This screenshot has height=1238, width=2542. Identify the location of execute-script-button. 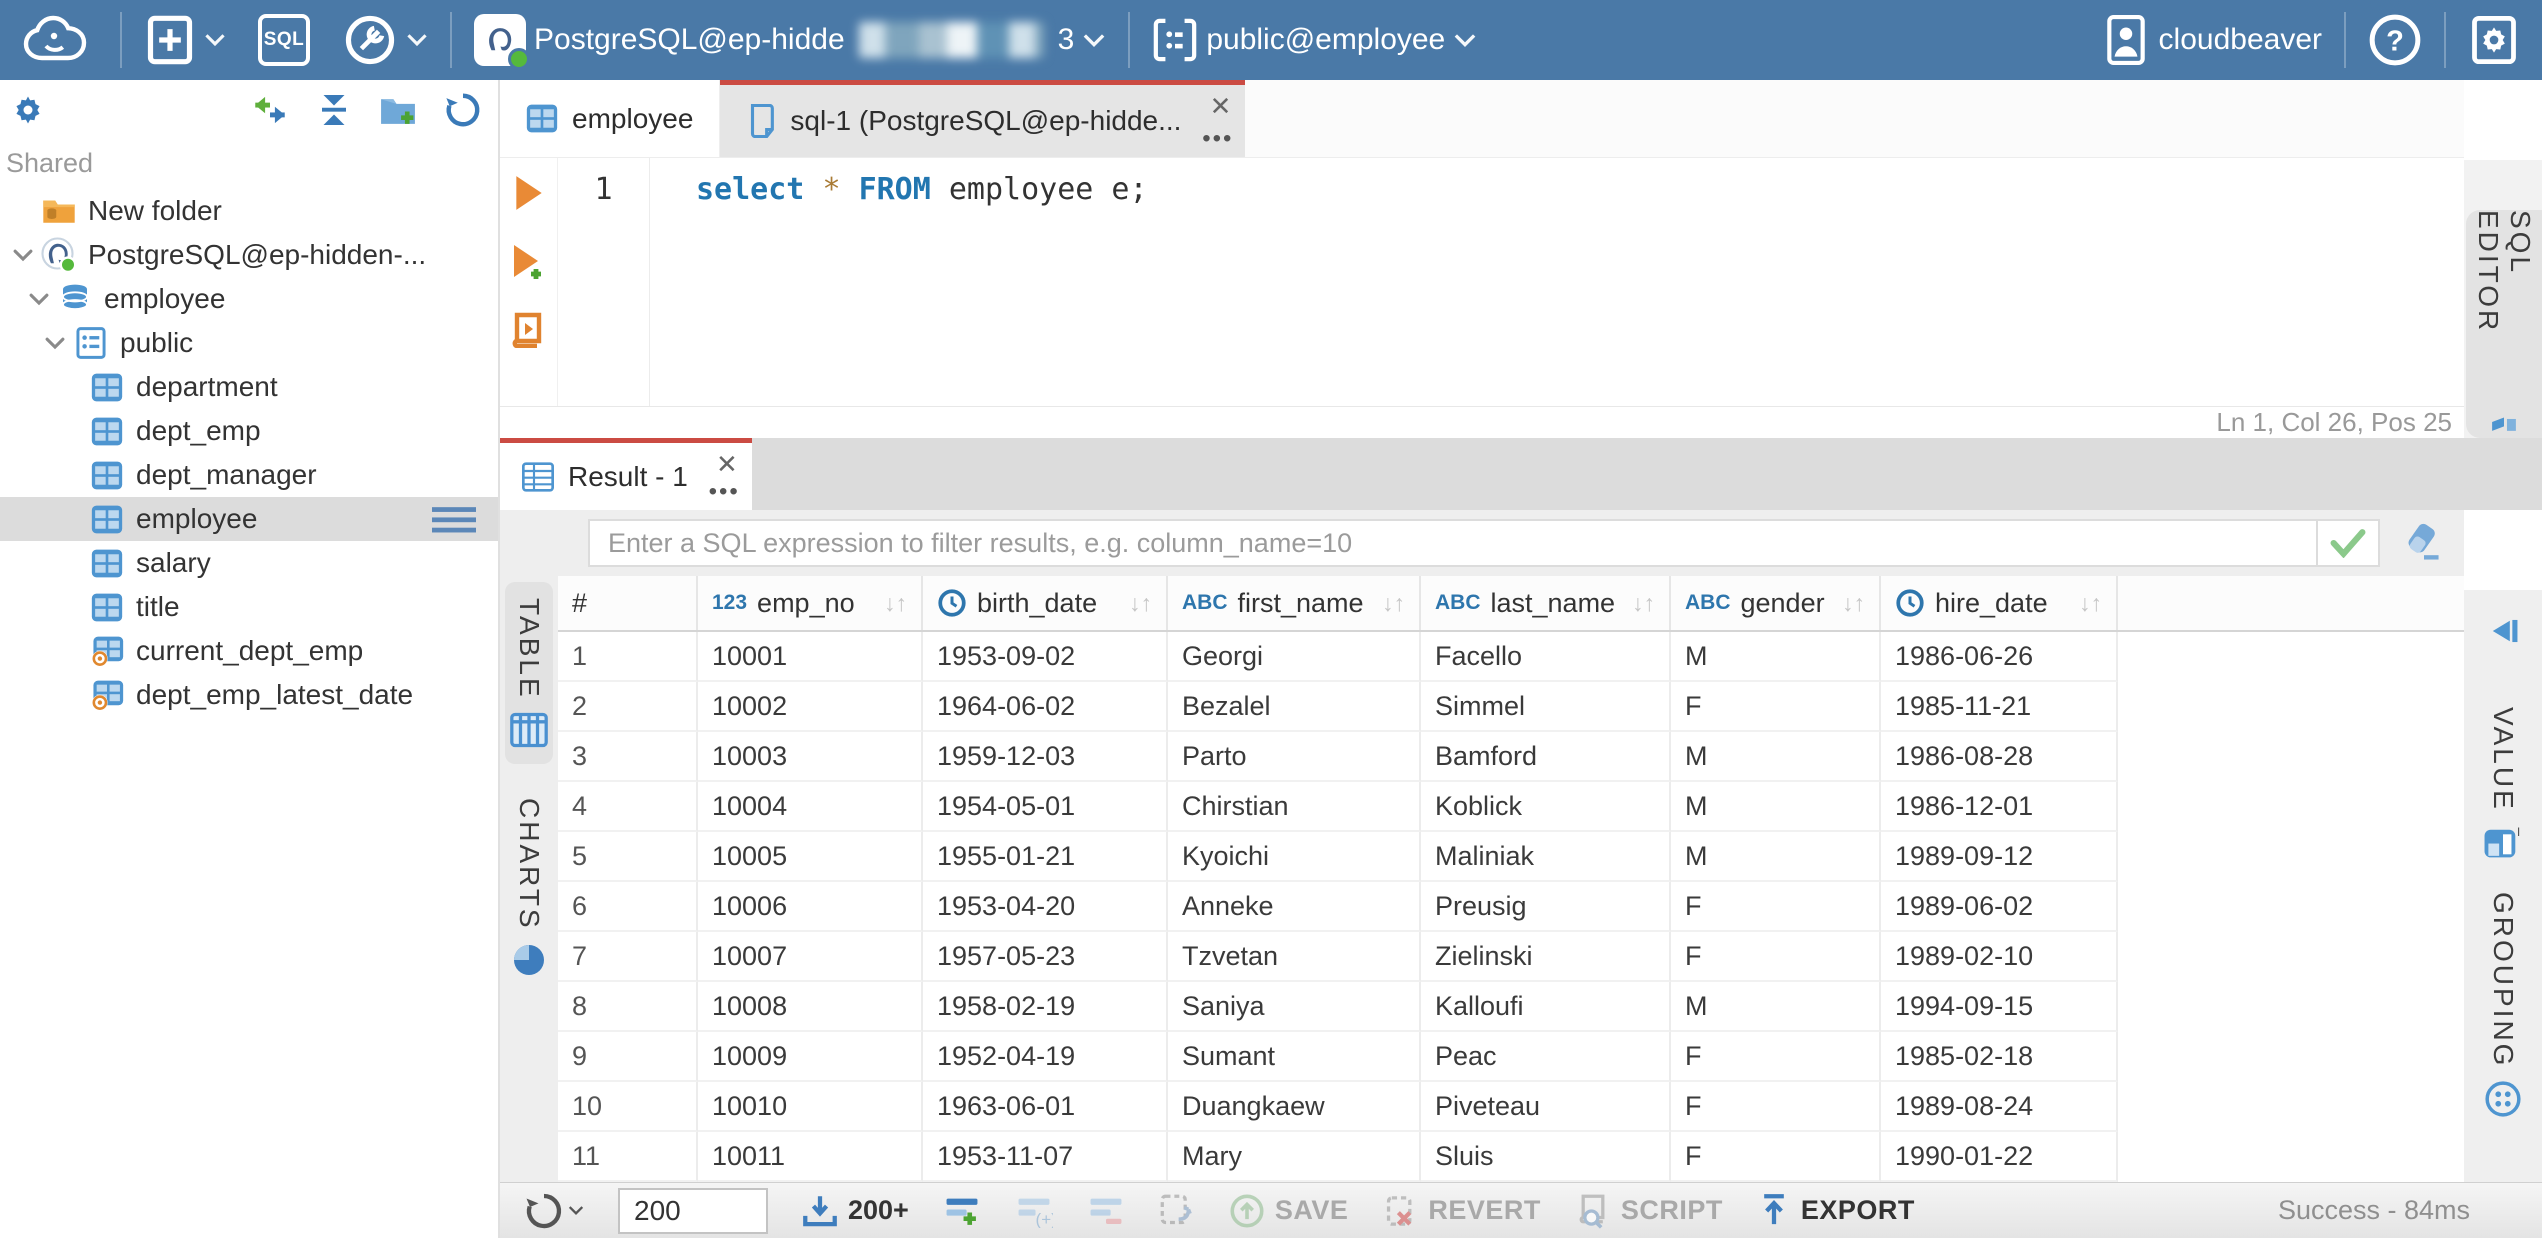
(529, 331).